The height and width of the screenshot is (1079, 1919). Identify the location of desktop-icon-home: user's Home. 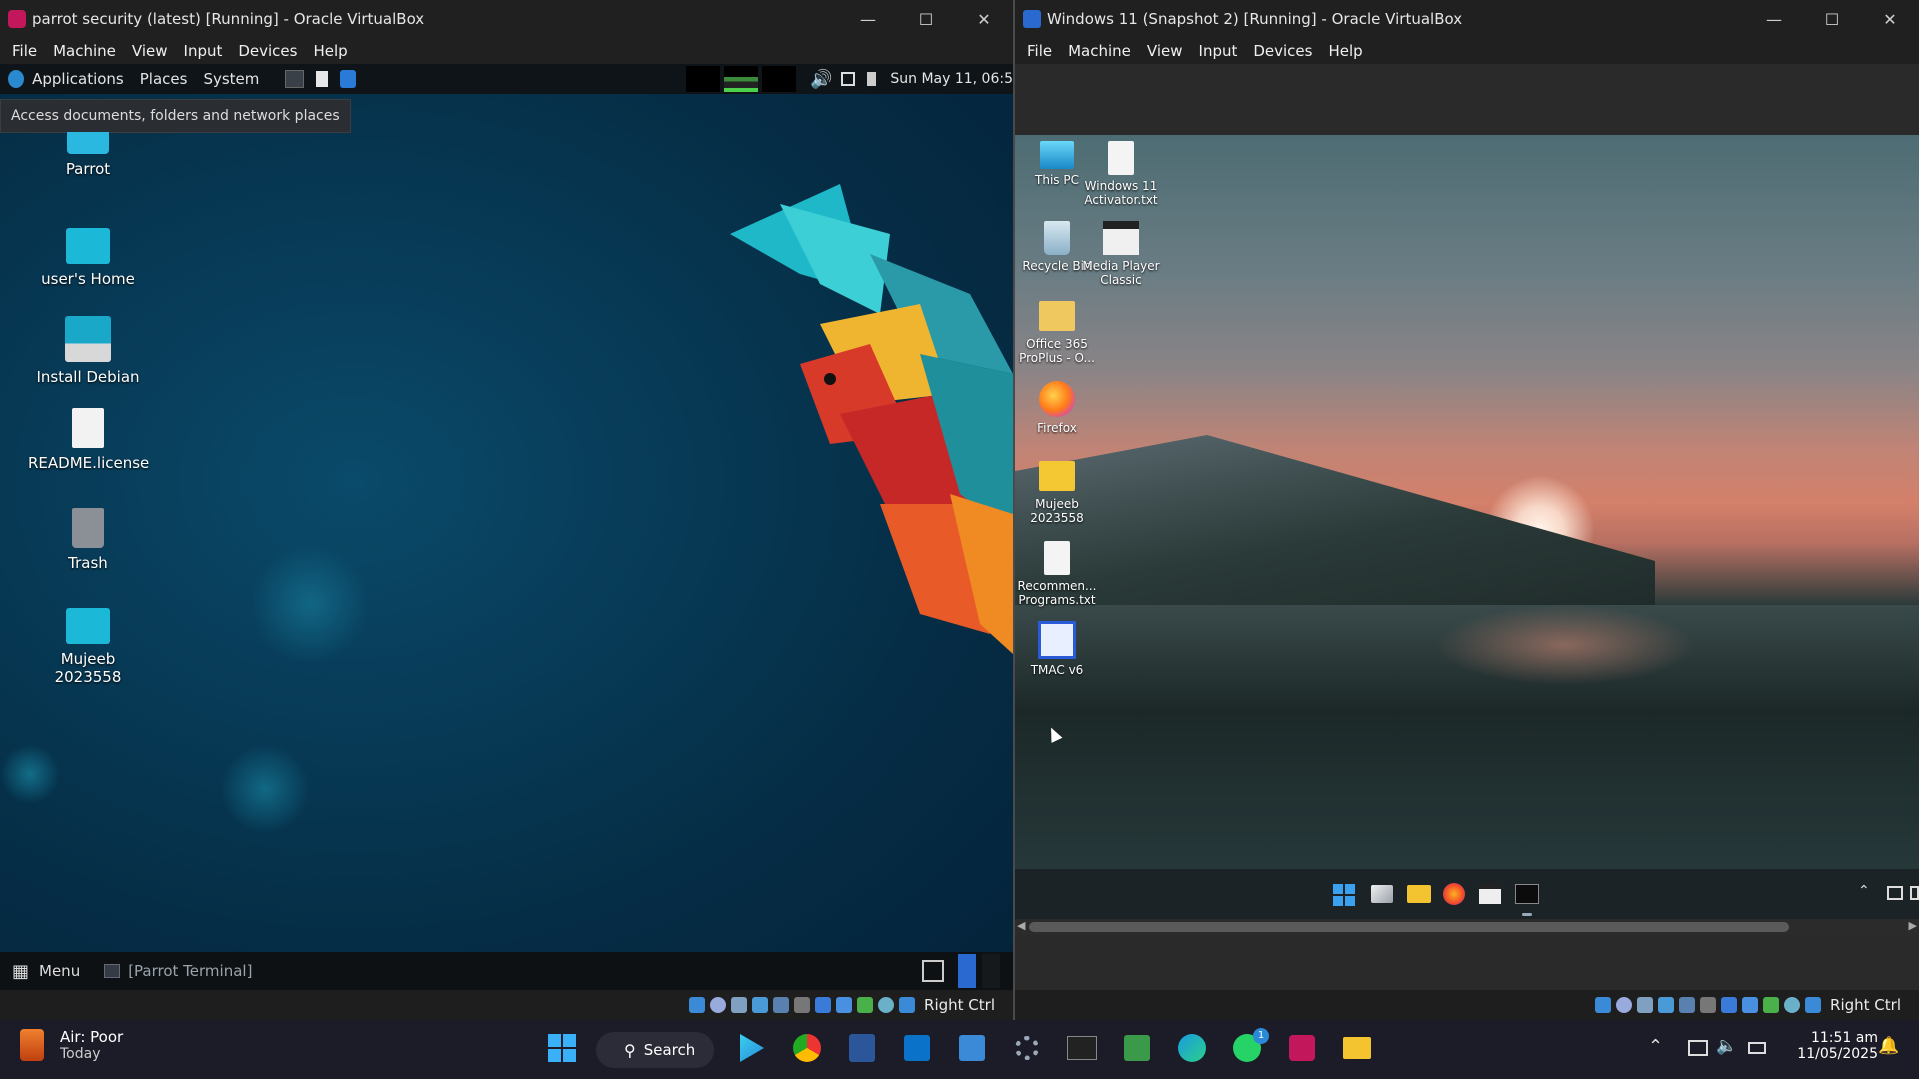
(88, 258).